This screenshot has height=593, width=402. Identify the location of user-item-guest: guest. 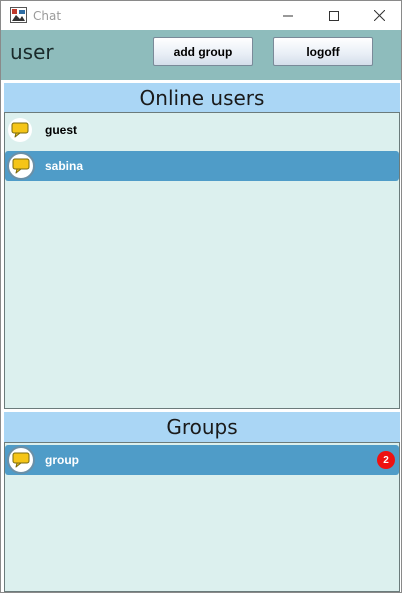
(202, 130).